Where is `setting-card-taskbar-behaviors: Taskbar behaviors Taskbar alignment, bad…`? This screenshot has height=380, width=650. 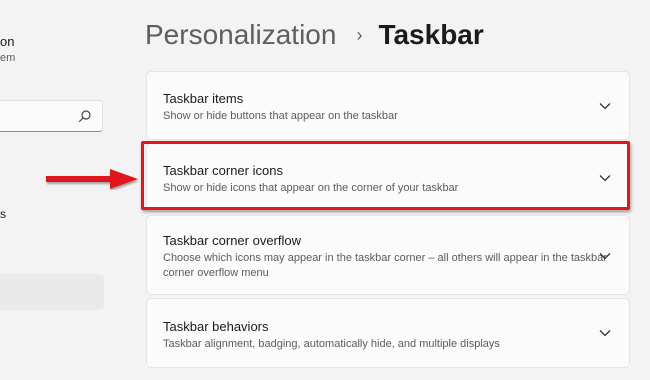 setting-card-taskbar-behaviors: Taskbar behaviors Taskbar alignment, bad… is located at coordinates (388, 333).